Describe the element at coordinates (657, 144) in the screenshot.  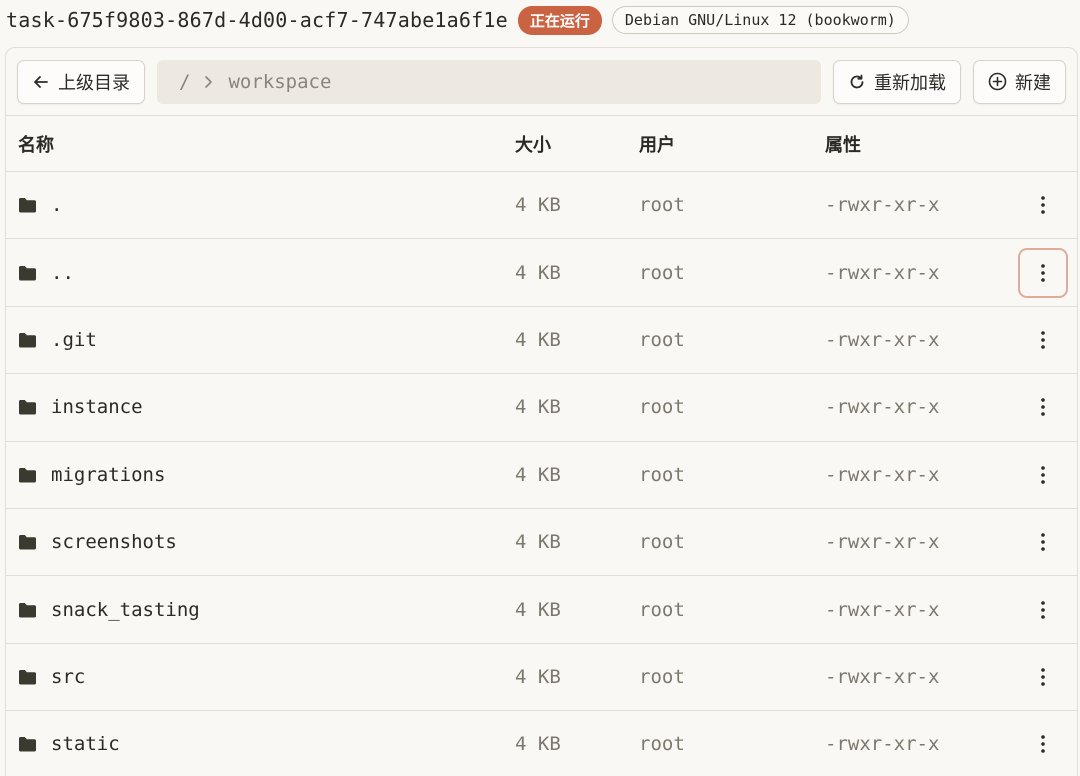
I see `column-header-user: 用户` at that location.